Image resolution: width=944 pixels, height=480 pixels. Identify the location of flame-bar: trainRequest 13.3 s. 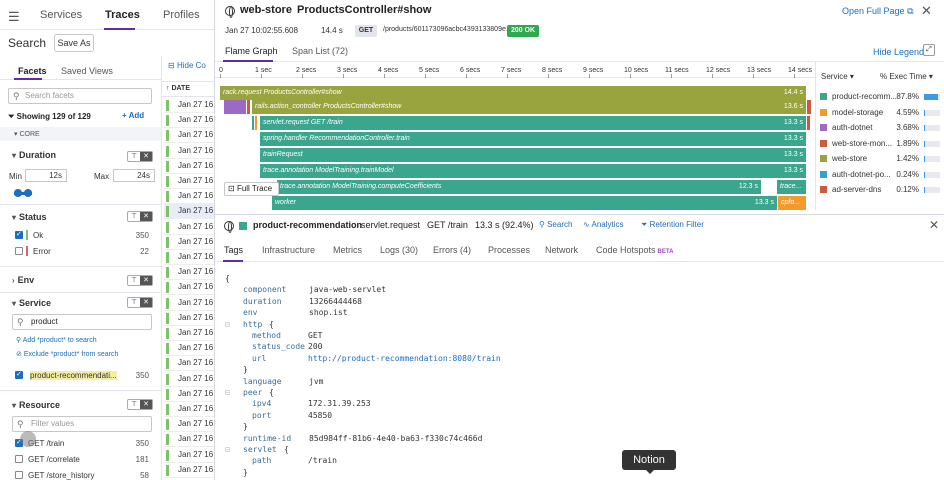
(533, 155).